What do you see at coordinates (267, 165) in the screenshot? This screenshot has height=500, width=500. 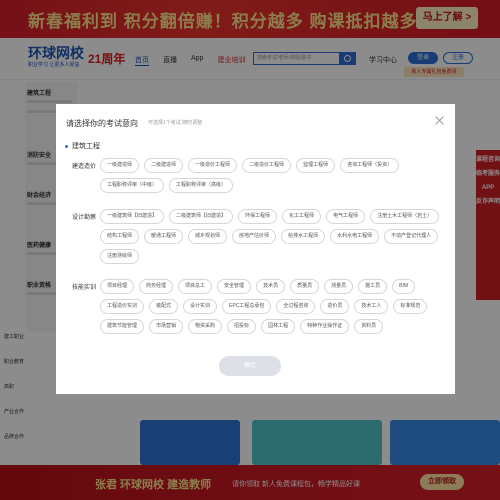 I see `exam-tag: 二级造价工程师` at bounding box center [267, 165].